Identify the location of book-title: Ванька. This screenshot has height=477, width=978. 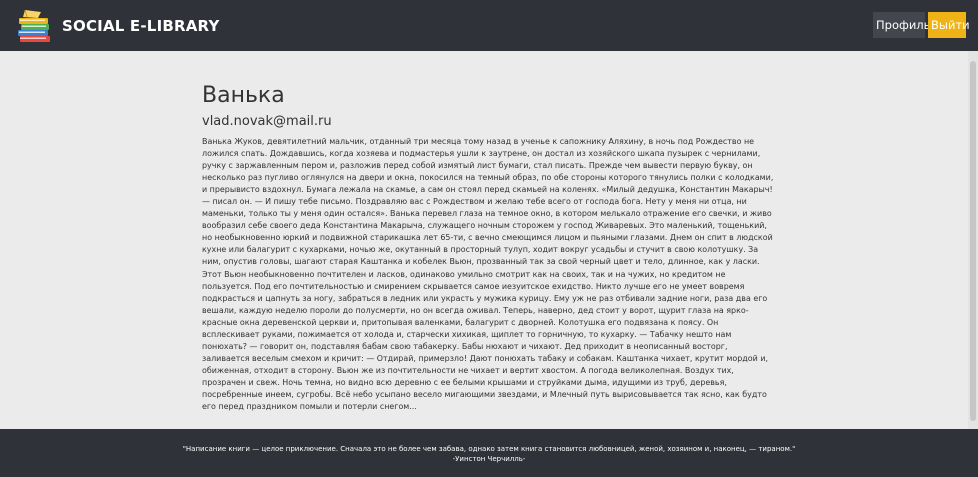
(243, 95).